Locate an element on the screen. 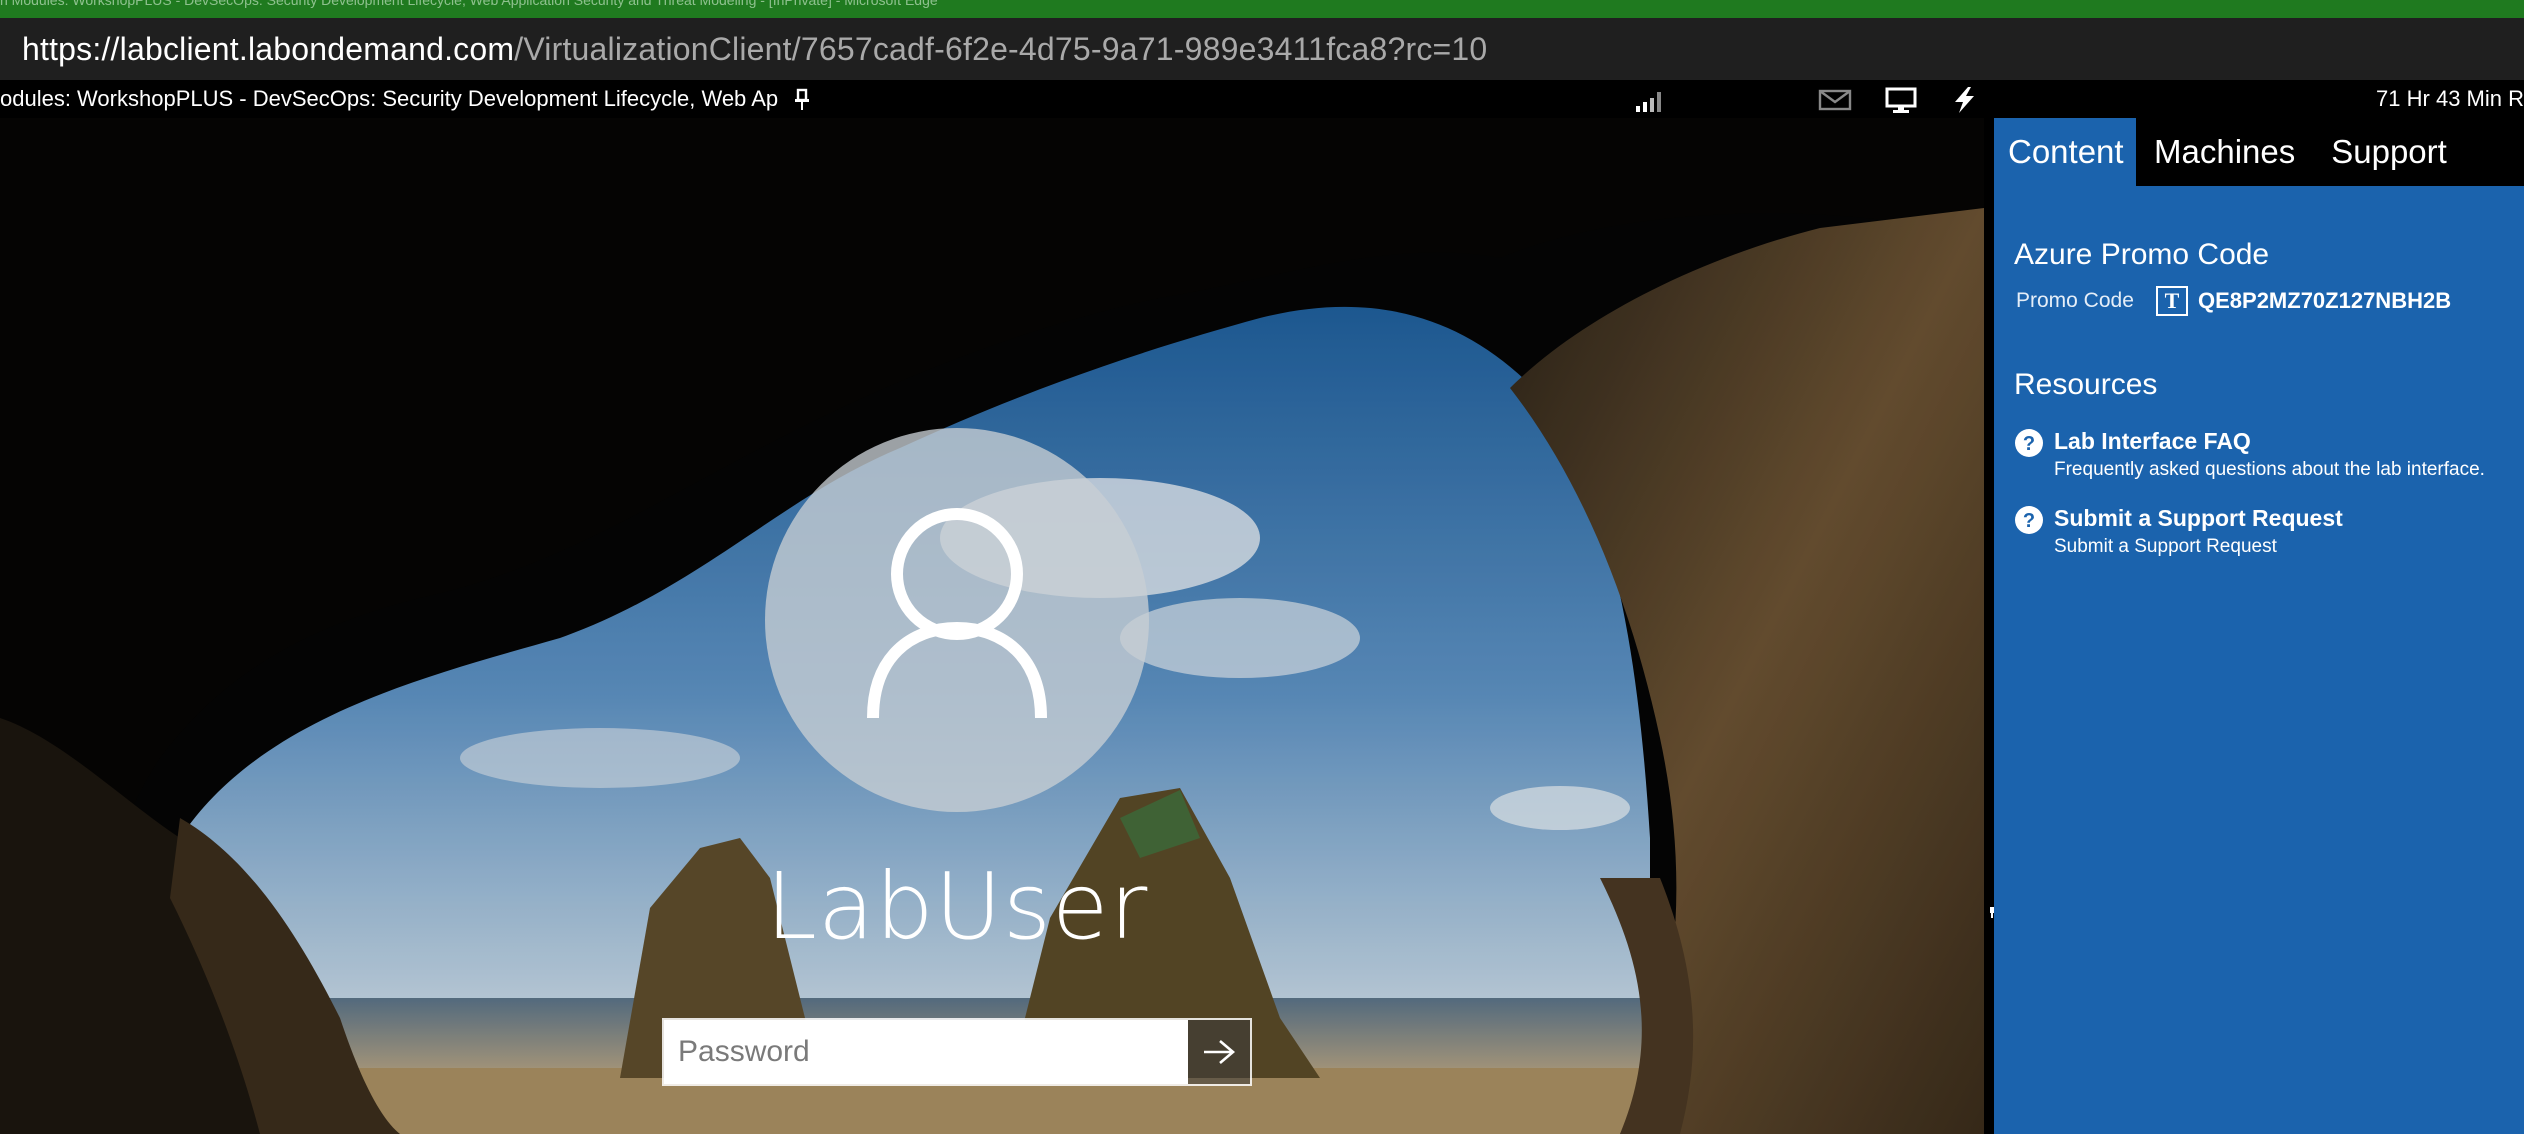 The height and width of the screenshot is (1134, 2524). panel-tabs: Content Machines Support is located at coordinates (2259, 152).